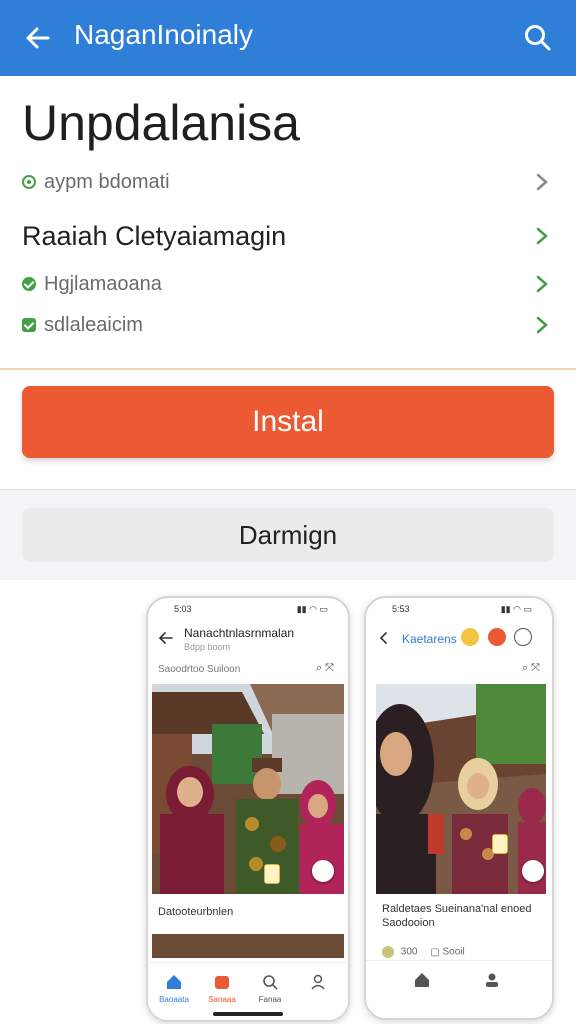 The width and height of the screenshot is (576, 1024). I want to click on photo-stats: 300 ▢ Sooil, so click(423, 952).